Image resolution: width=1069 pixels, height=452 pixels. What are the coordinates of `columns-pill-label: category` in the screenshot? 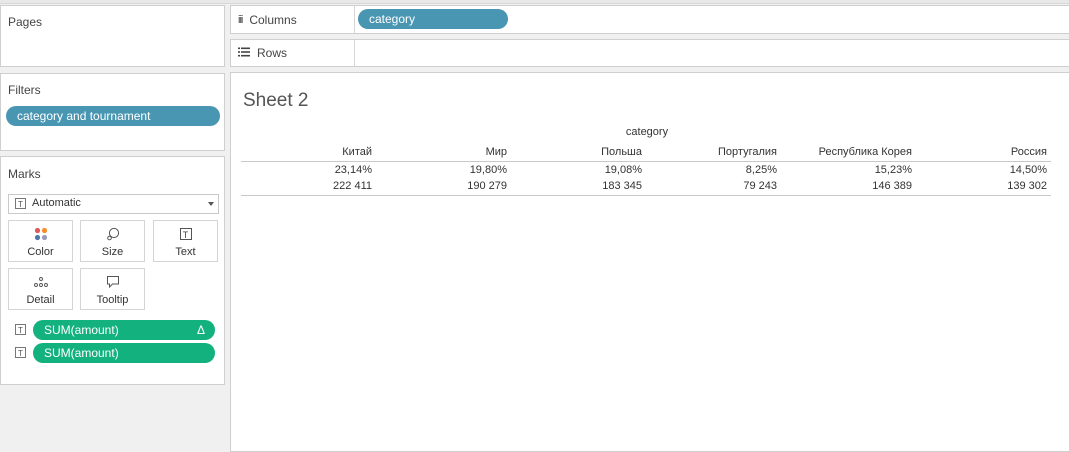 It's located at (392, 19).